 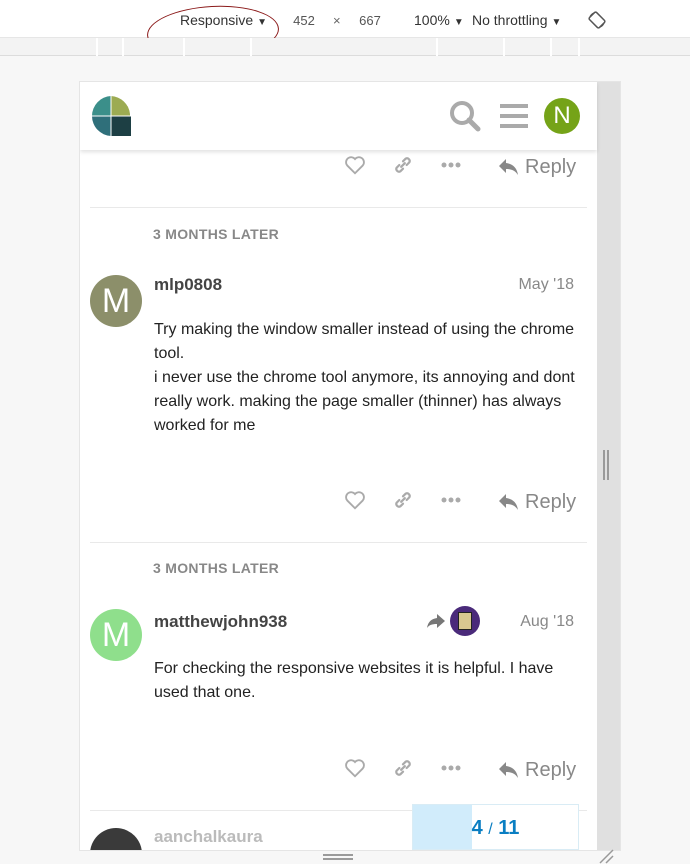 What do you see at coordinates (606, 856) in the screenshot?
I see `resize-corner-icon` at bounding box center [606, 856].